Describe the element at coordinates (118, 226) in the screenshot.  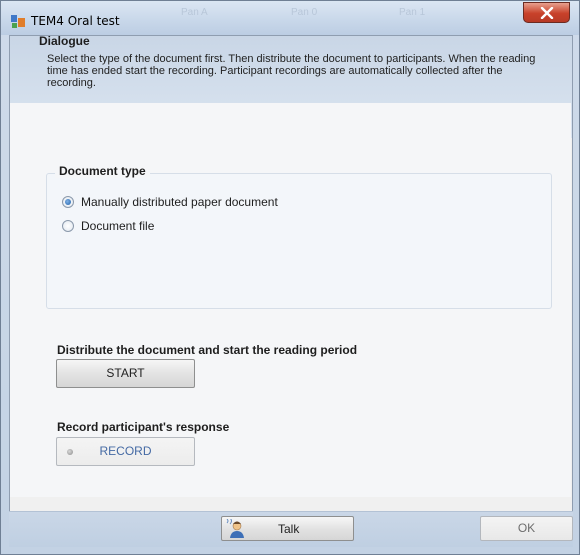
I see `radio-label: Document file` at that location.